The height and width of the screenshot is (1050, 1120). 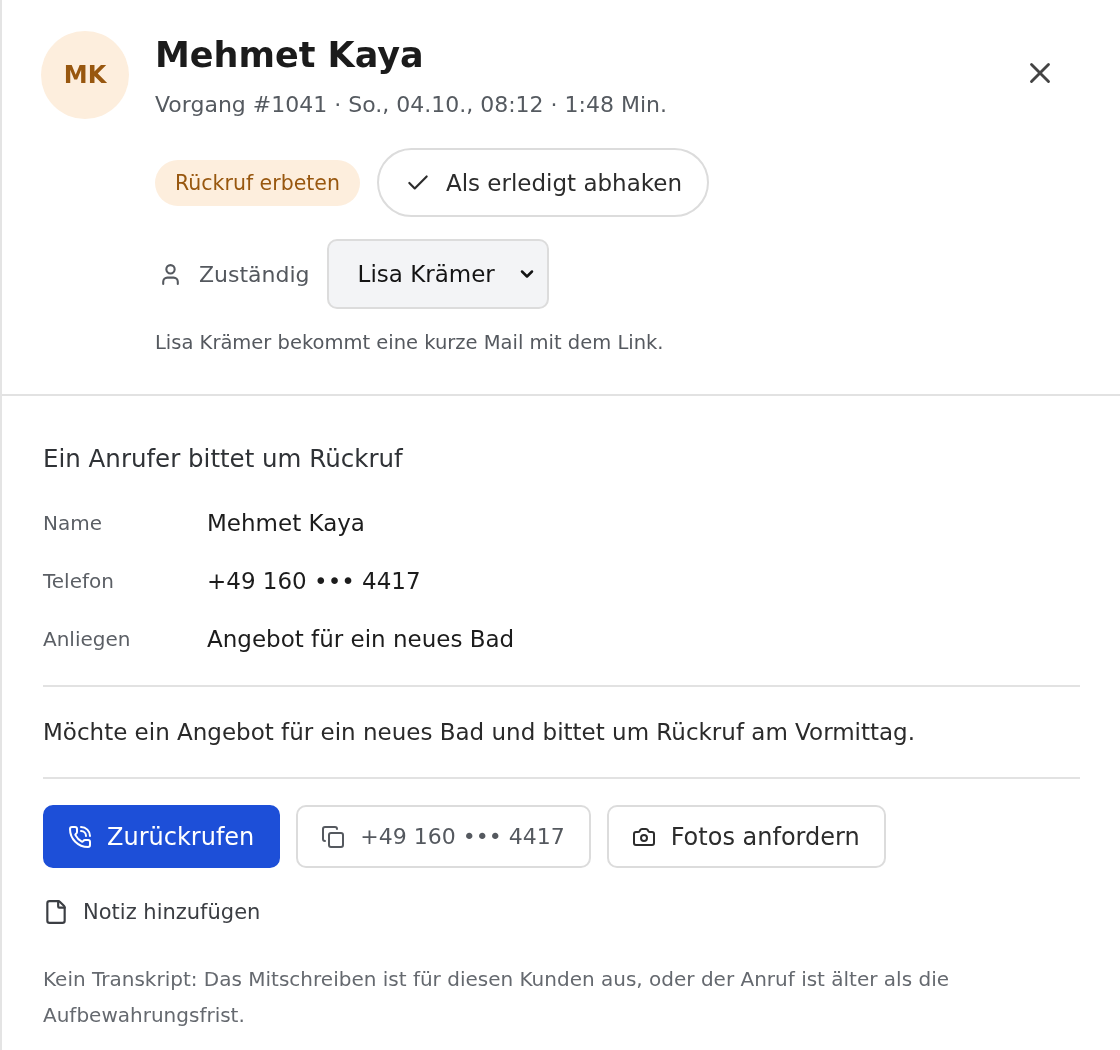 What do you see at coordinates (162, 836) in the screenshot?
I see `call-back-button: Zurückrufen` at bounding box center [162, 836].